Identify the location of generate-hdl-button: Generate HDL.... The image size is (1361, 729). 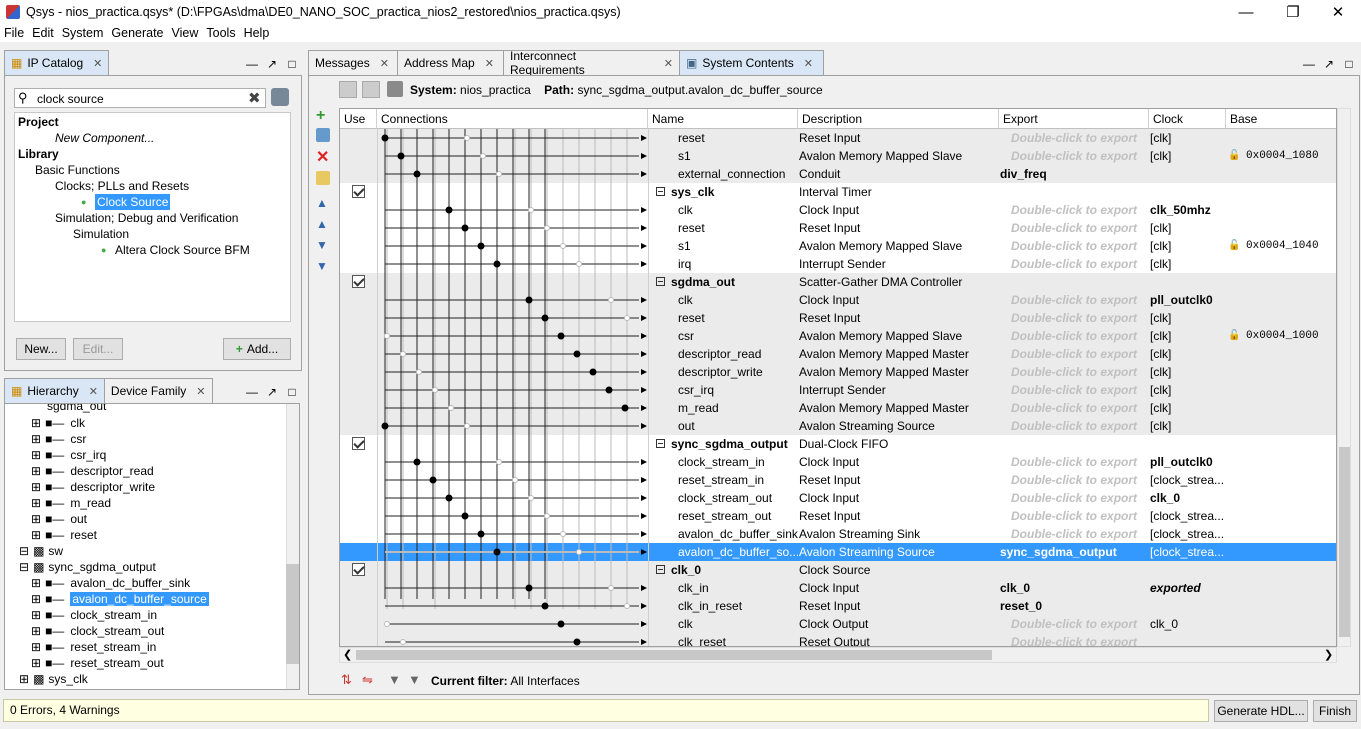
(1261, 711).